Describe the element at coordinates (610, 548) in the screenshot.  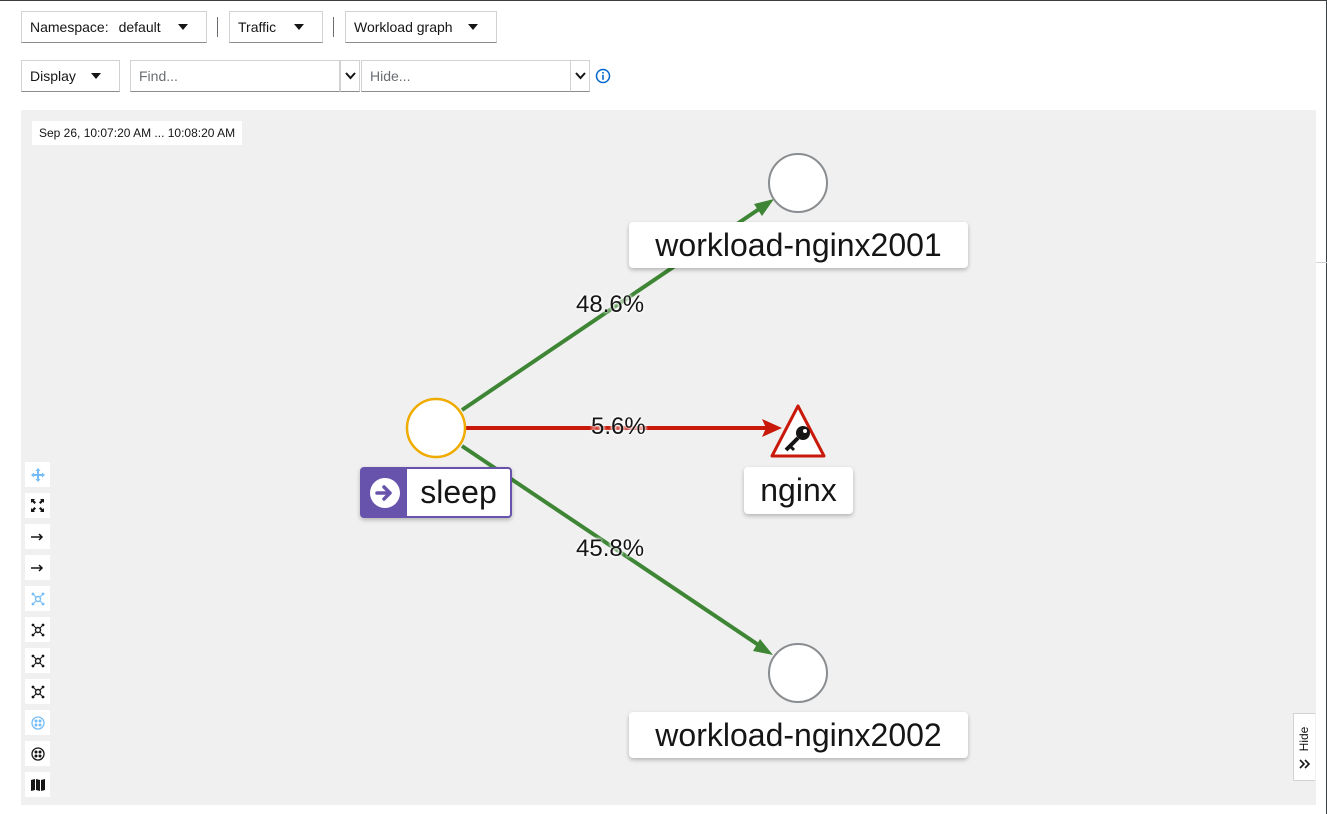
I see `edge-label-workload-nginx2002: 45.8%` at that location.